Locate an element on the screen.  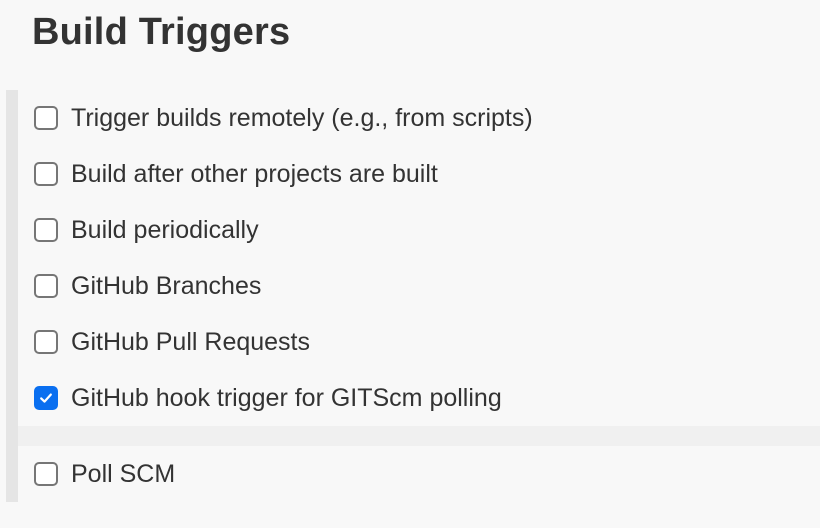
trigger-build-periodically: Build periodically is located at coordinates (146, 230).